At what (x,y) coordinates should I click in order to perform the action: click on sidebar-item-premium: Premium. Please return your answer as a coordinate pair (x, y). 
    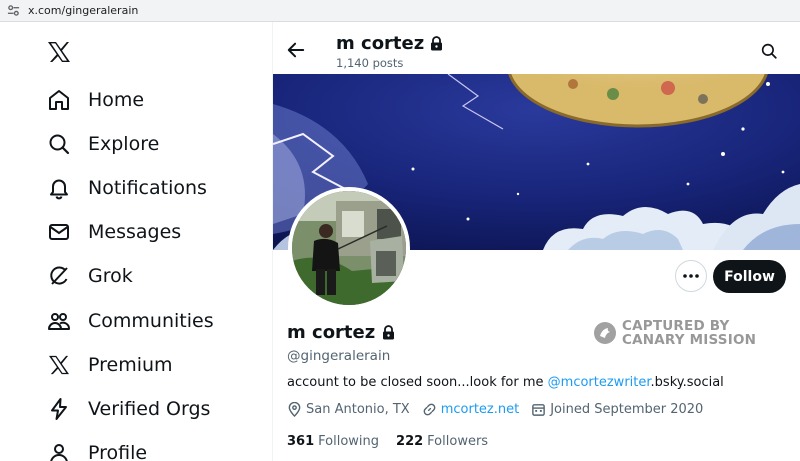
    Looking at the image, I should click on (109, 365).